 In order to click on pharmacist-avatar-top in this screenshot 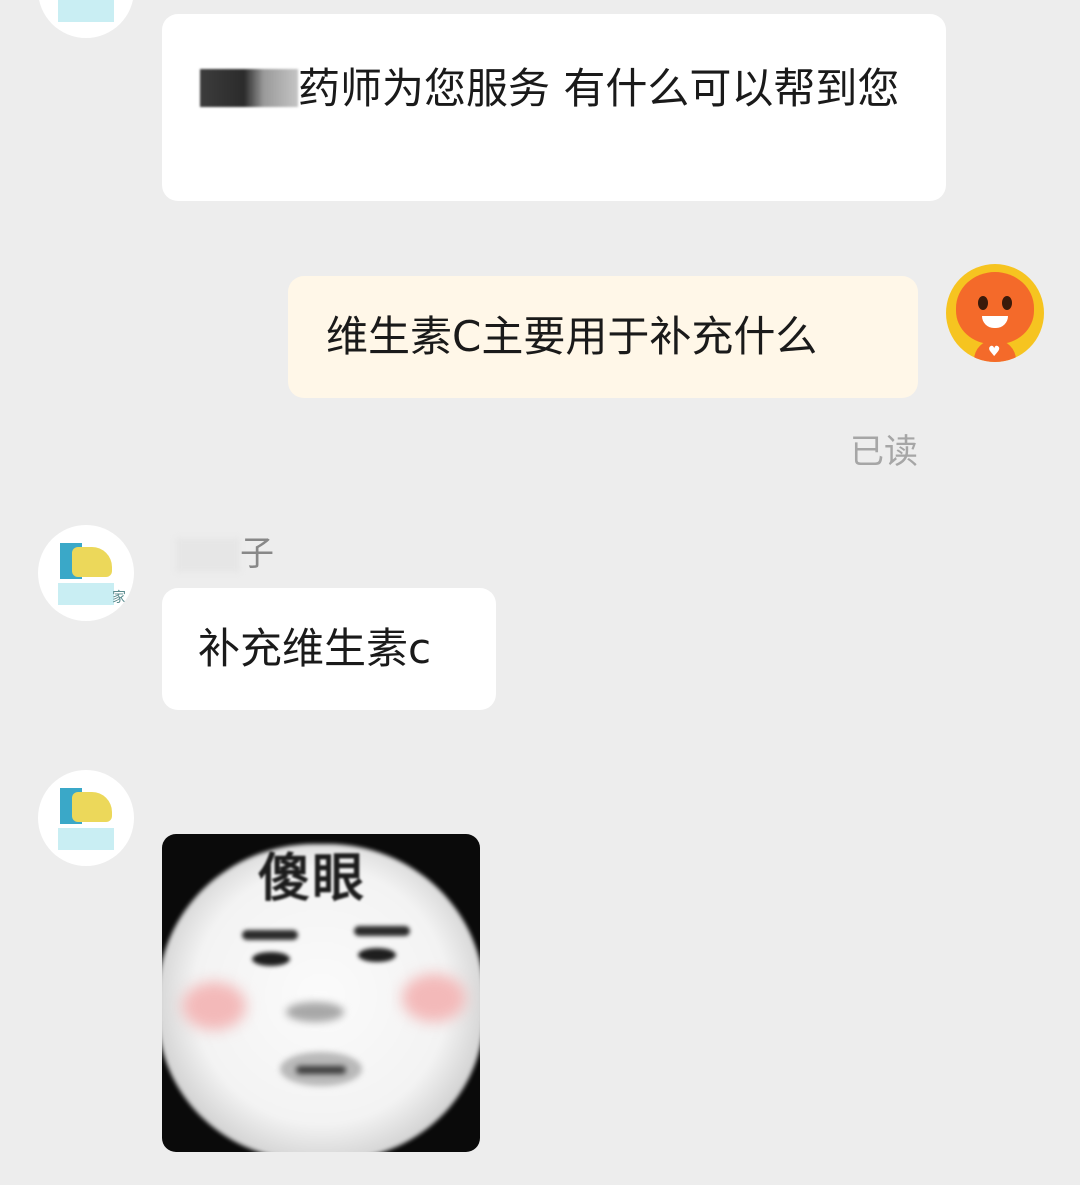, I will do `click(86, 19)`.